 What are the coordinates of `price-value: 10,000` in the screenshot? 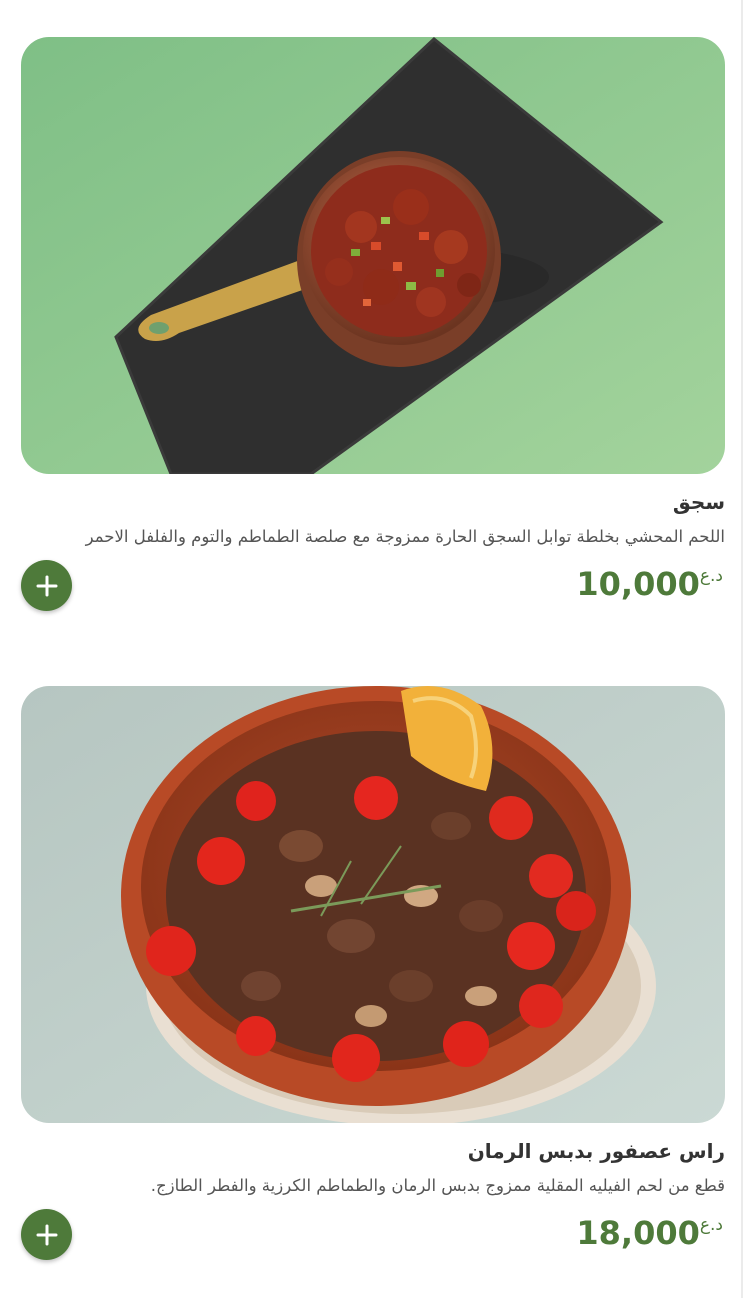 It's located at (638, 584).